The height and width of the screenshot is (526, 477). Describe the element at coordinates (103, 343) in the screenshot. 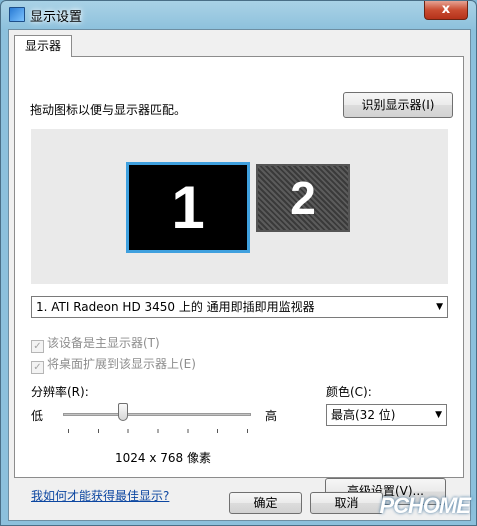

I see `primary-monitor-label: 该设备是主显示器(T)` at that location.